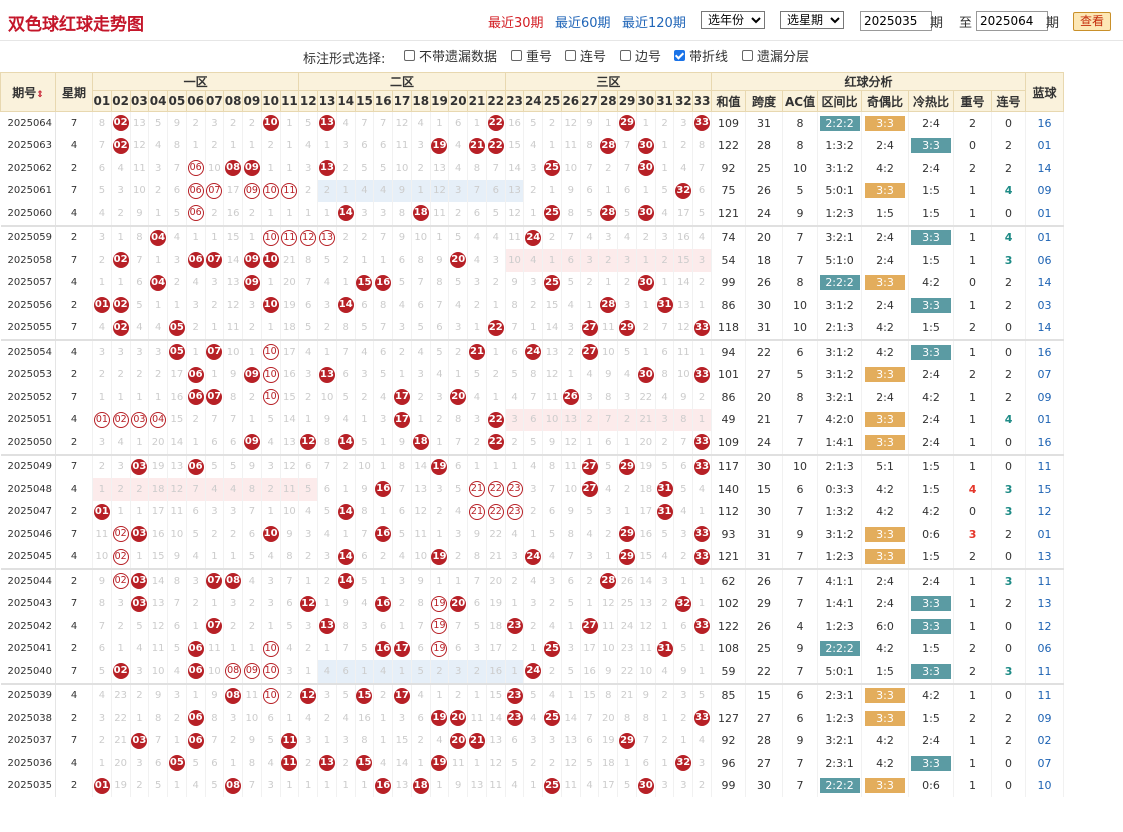  What do you see at coordinates (28, 282) in the screenshot?
I see `period-cell: 2025057` at bounding box center [28, 282].